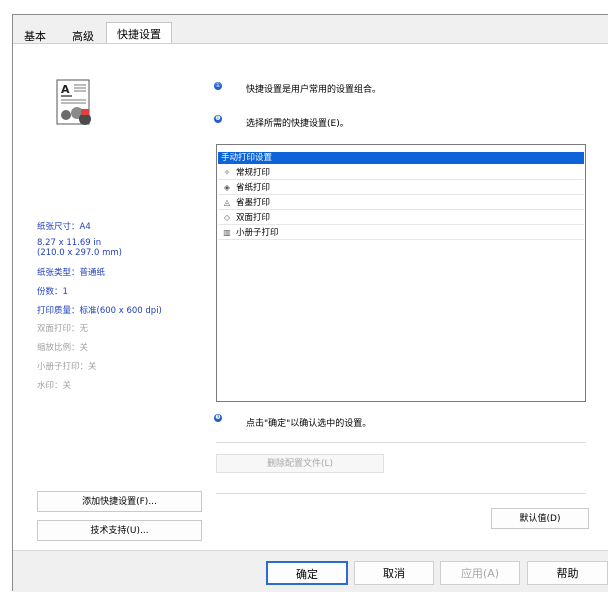  Describe the element at coordinates (314, 90) in the screenshot. I see `step-1-text: 快捷设置是用户常用的设置组合。` at that location.